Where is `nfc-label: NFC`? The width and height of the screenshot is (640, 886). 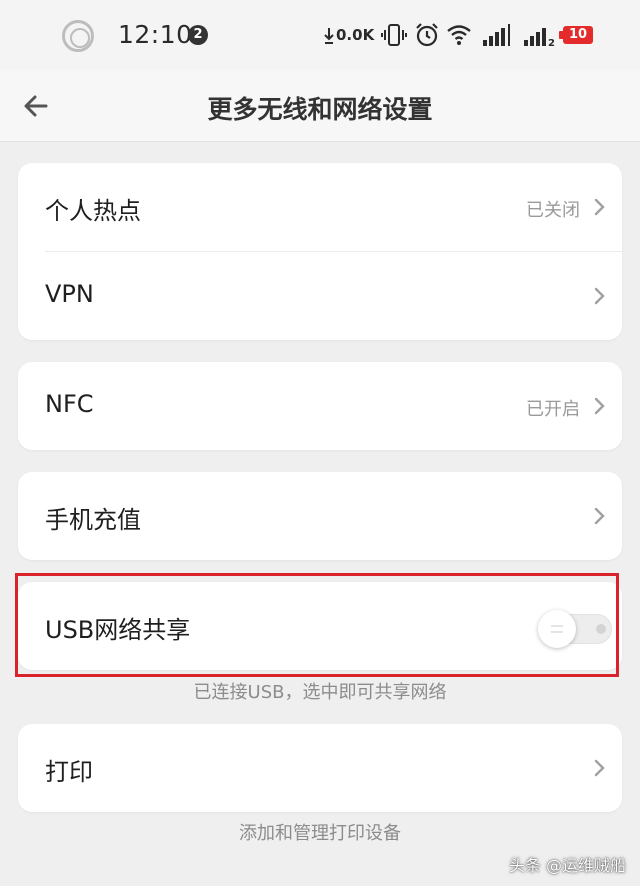 nfc-label: NFC is located at coordinates (69, 404).